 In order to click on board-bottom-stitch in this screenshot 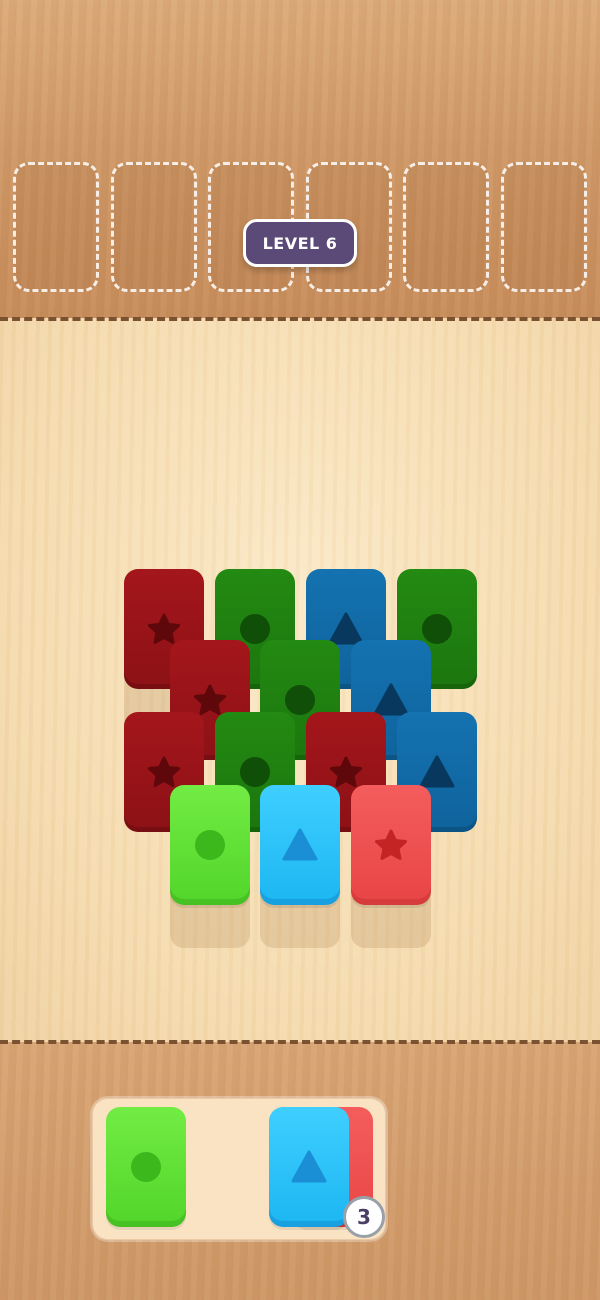, I will do `click(300, 1042)`.